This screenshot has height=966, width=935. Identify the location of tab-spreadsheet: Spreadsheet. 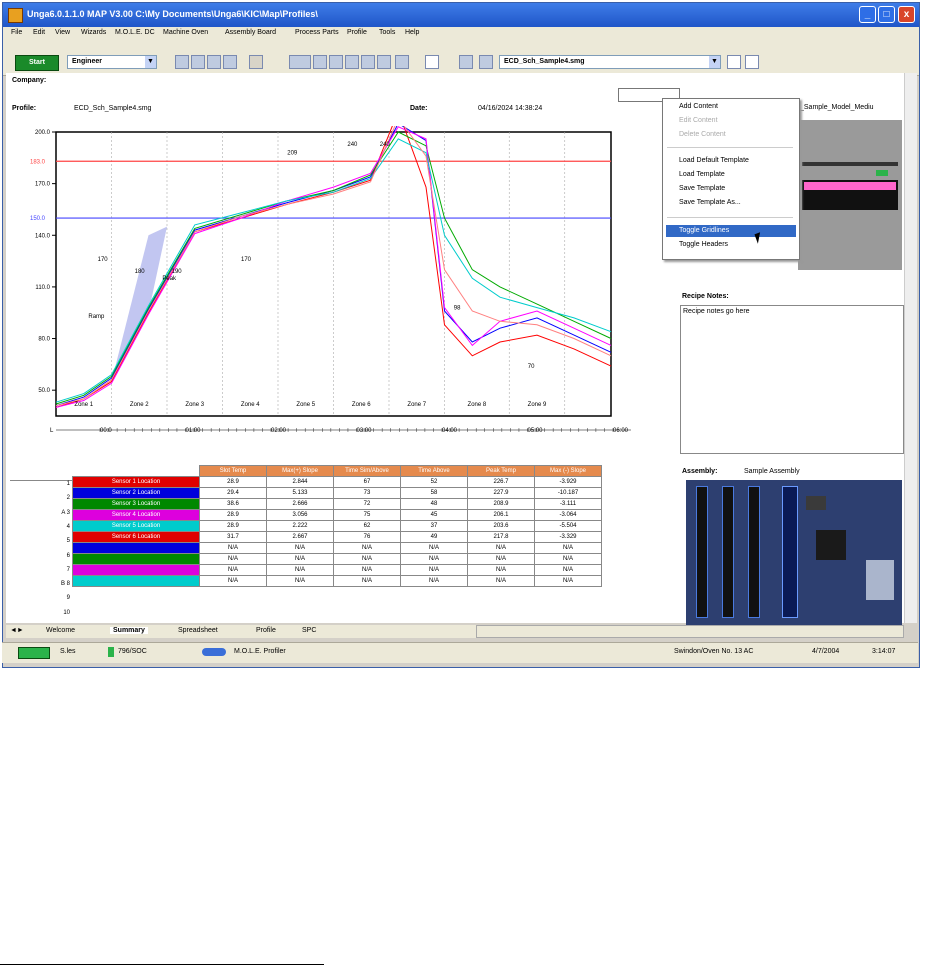
(198, 630).